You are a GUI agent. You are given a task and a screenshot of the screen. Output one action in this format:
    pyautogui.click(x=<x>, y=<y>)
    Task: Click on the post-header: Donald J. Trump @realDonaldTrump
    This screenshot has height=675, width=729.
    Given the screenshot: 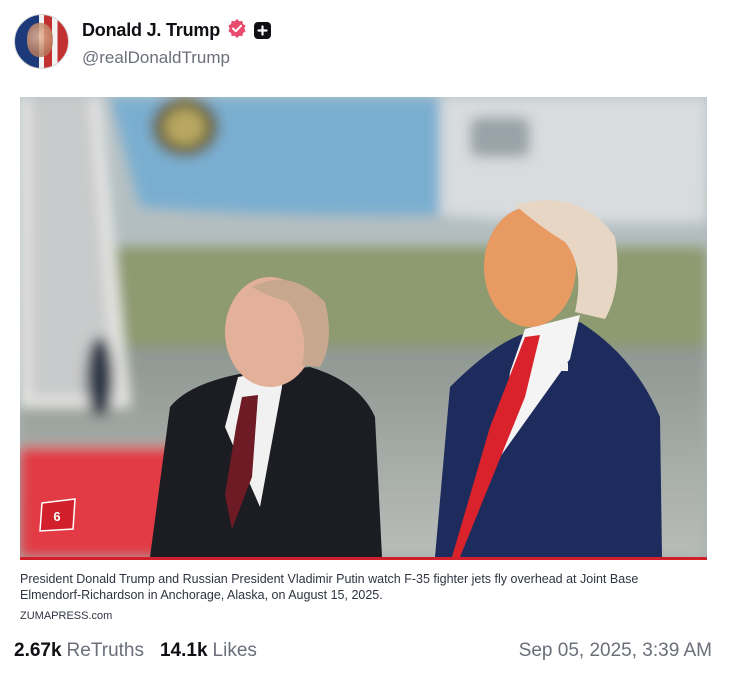 What is the action you would take?
    pyautogui.click(x=364, y=42)
    